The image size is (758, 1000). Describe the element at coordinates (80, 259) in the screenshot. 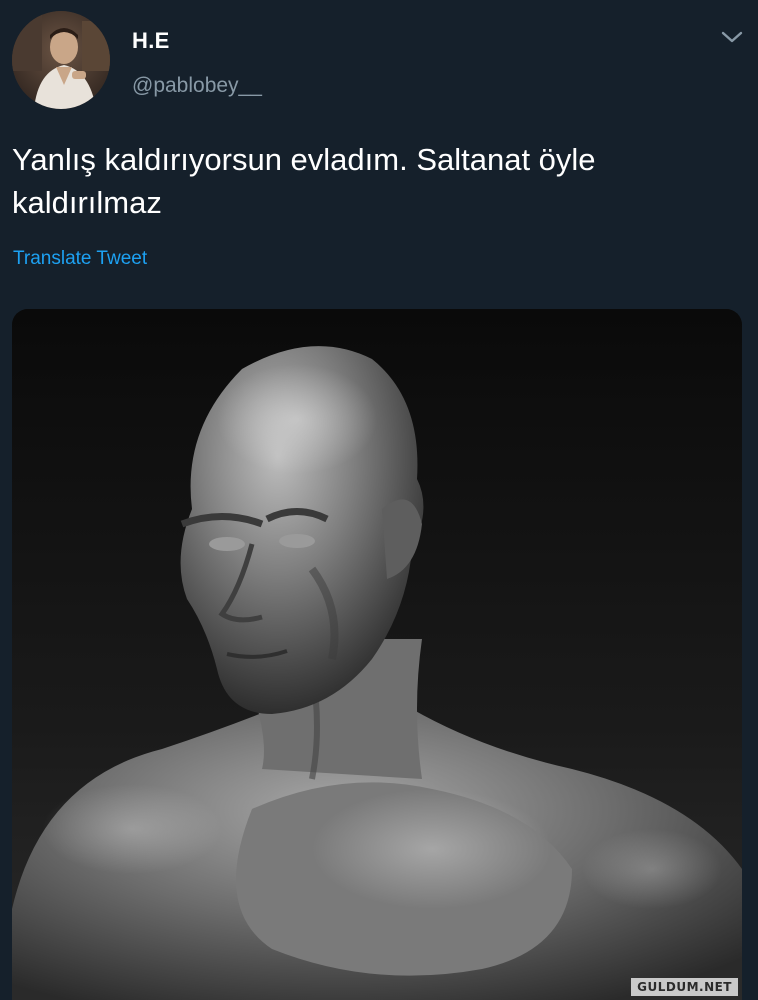

I see `translate-tweet-link: Translate Tweet` at that location.